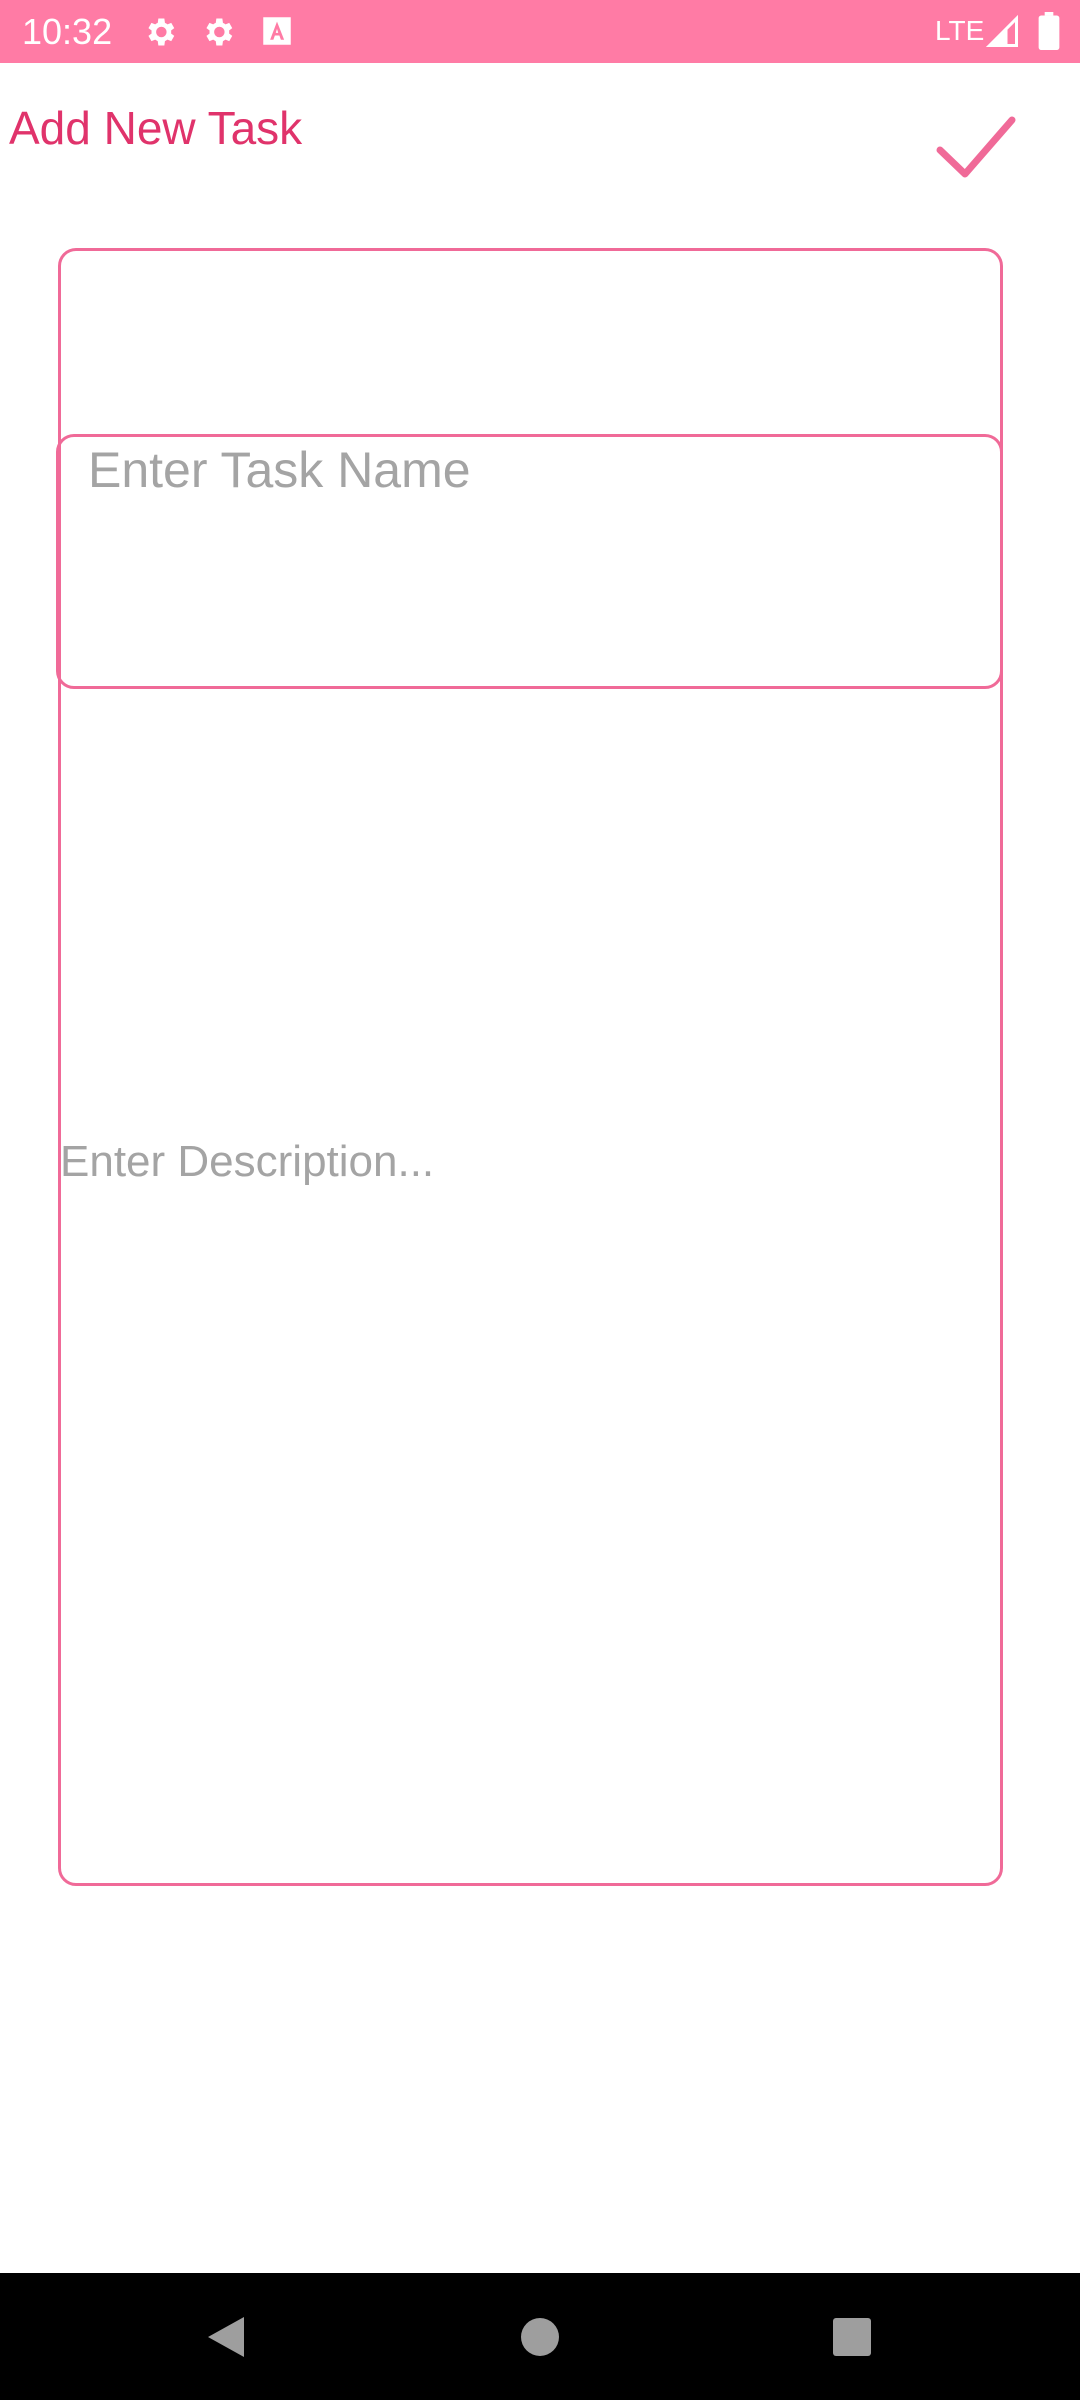  I want to click on home-icon, so click(540, 2337).